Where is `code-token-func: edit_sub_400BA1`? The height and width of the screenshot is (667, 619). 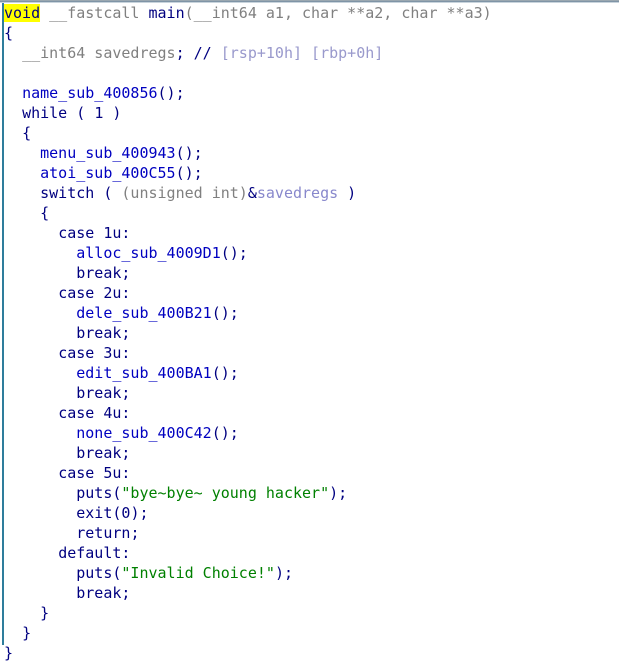 code-token-func: edit_sub_400BA1 is located at coordinates (143, 373).